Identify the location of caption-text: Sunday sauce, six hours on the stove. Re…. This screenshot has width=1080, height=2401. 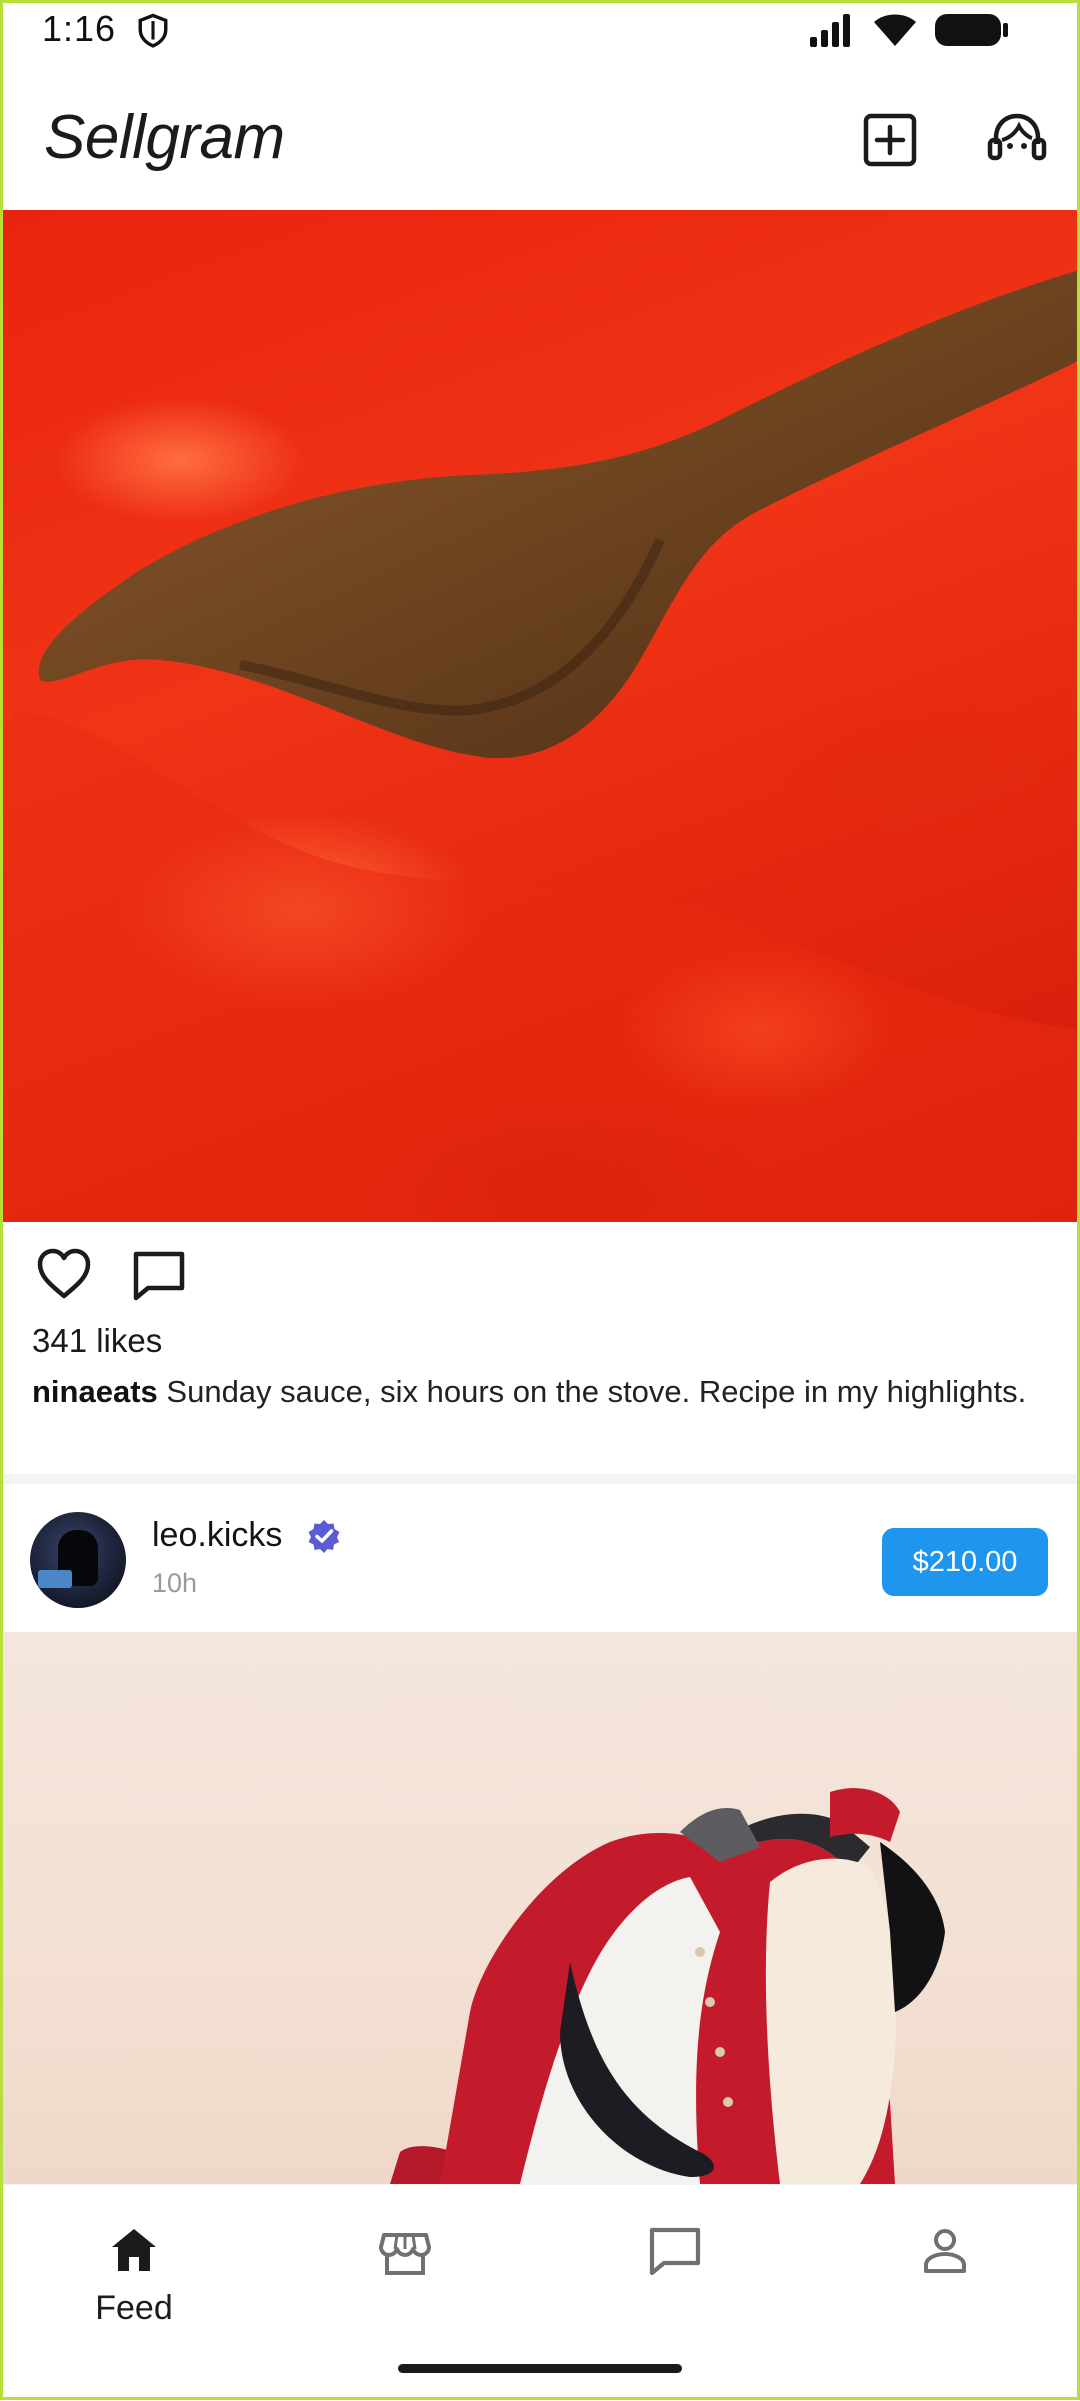
(596, 1391).